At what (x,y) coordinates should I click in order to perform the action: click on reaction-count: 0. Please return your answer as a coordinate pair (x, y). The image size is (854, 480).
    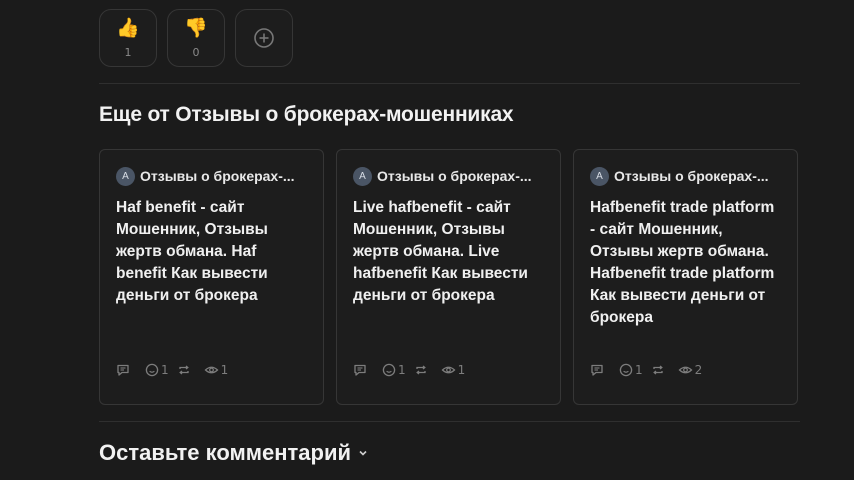
    Looking at the image, I should click on (196, 52).